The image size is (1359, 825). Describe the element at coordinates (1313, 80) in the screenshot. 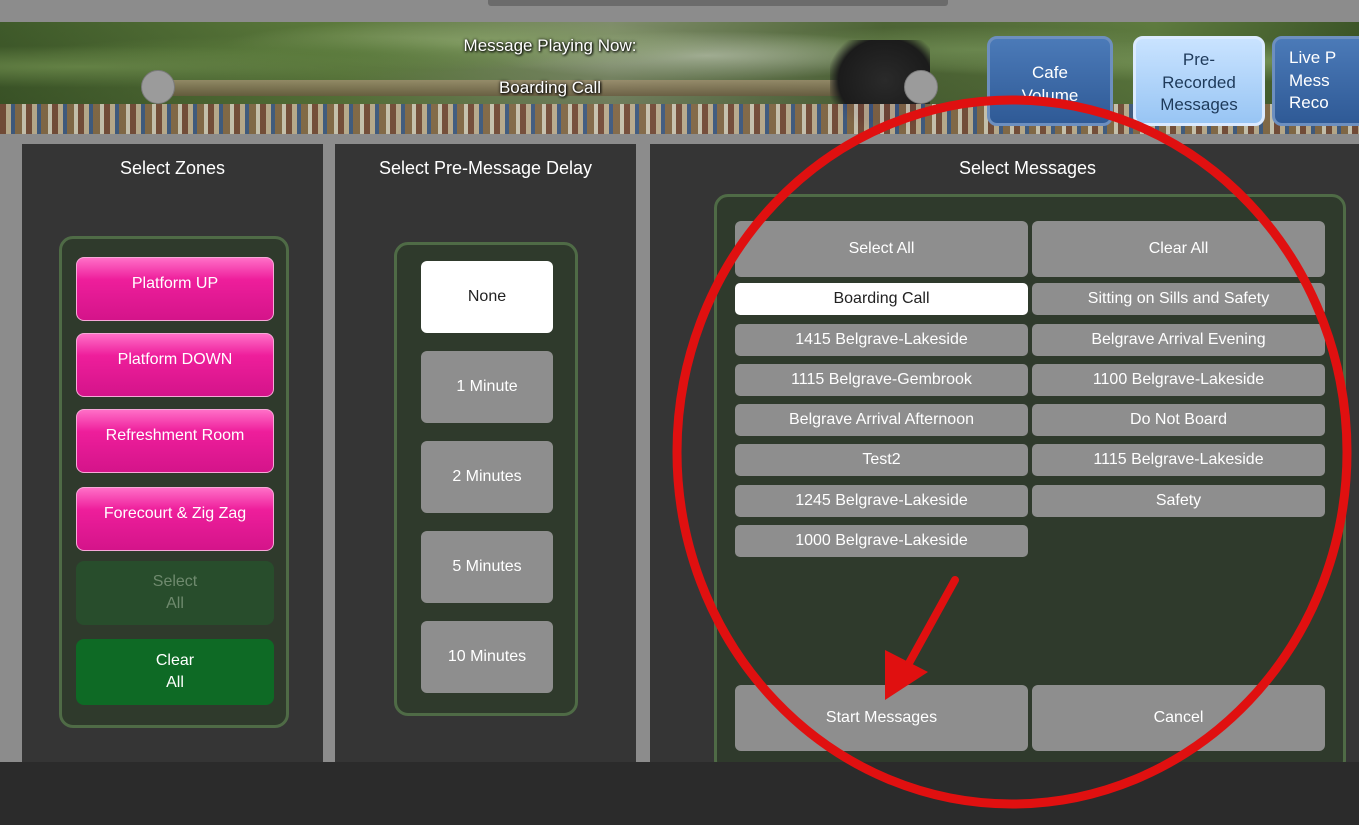

I see `tab-live-label: Live P Mess Reco` at that location.